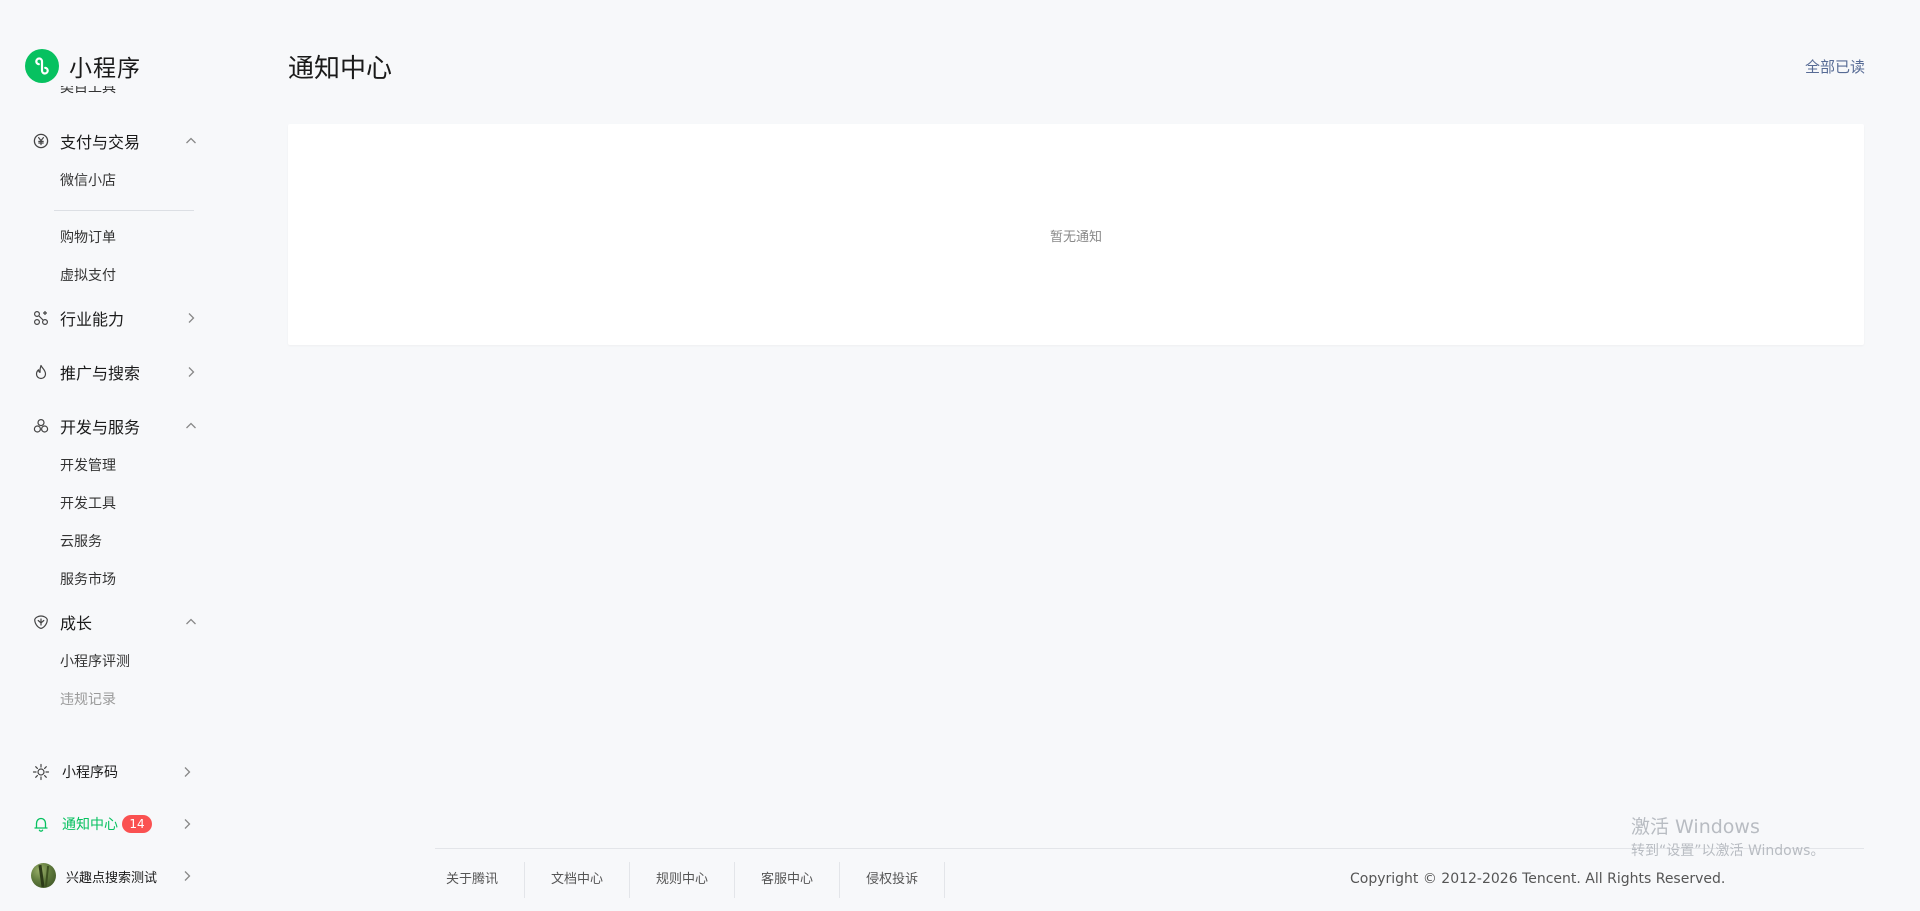 Image resolution: width=1920 pixels, height=911 pixels. I want to click on watermark-title: 激活 Windows, so click(1695, 827).